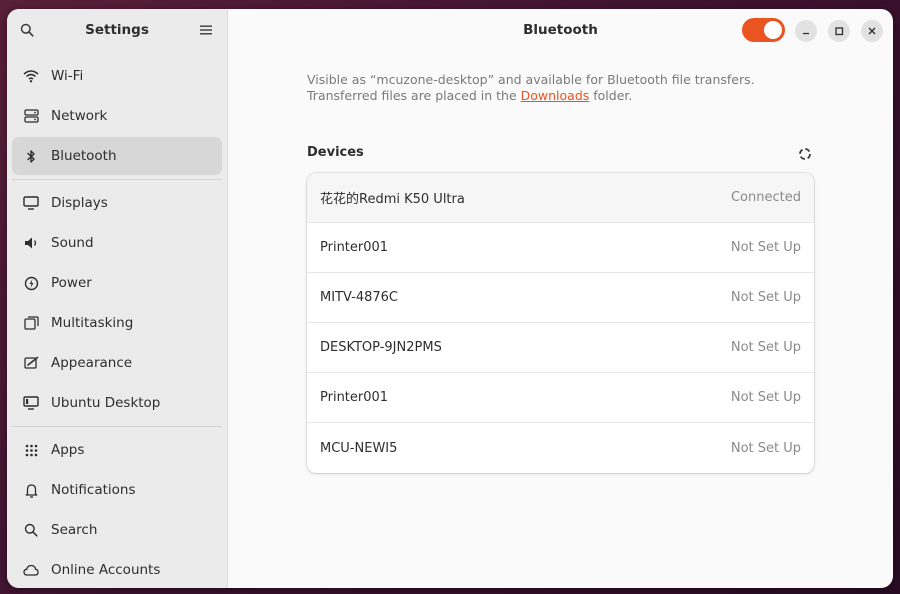  I want to click on device-name: DESKTOP-9JN2PMS, so click(381, 347).